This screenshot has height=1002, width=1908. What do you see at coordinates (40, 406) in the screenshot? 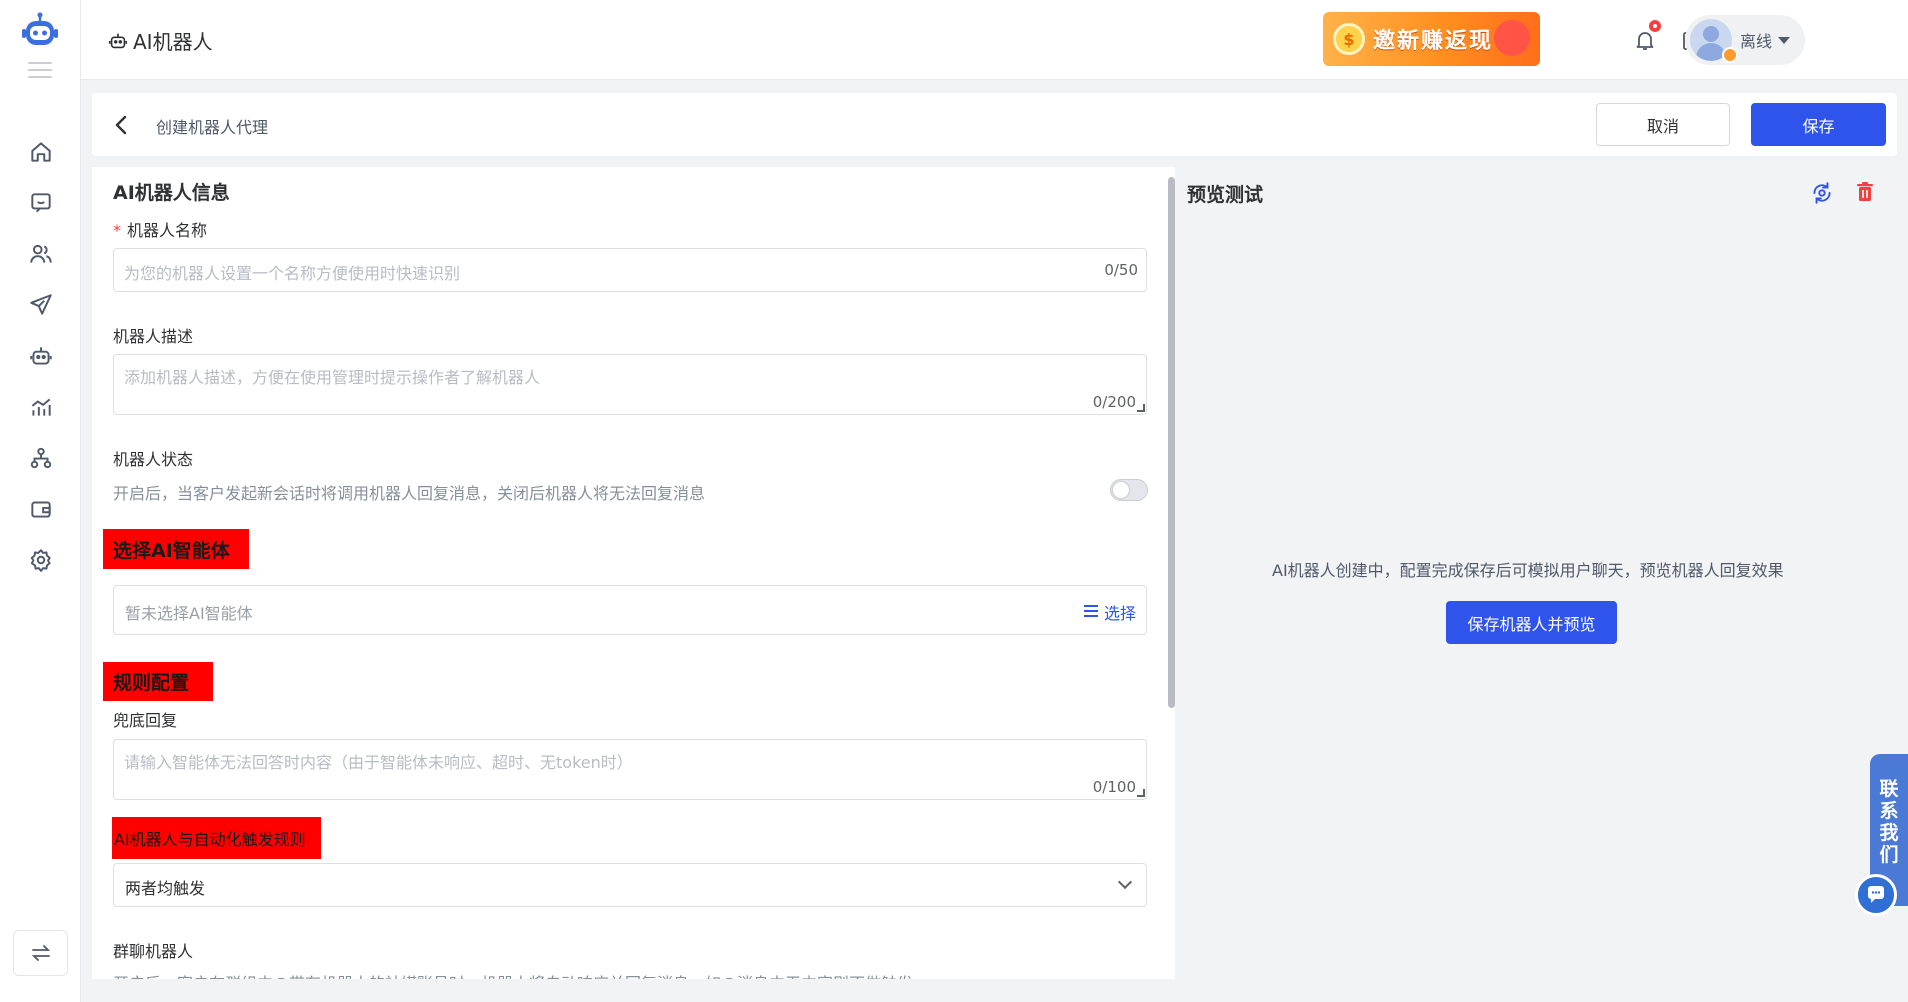
I see `nav-analytics-icon` at bounding box center [40, 406].